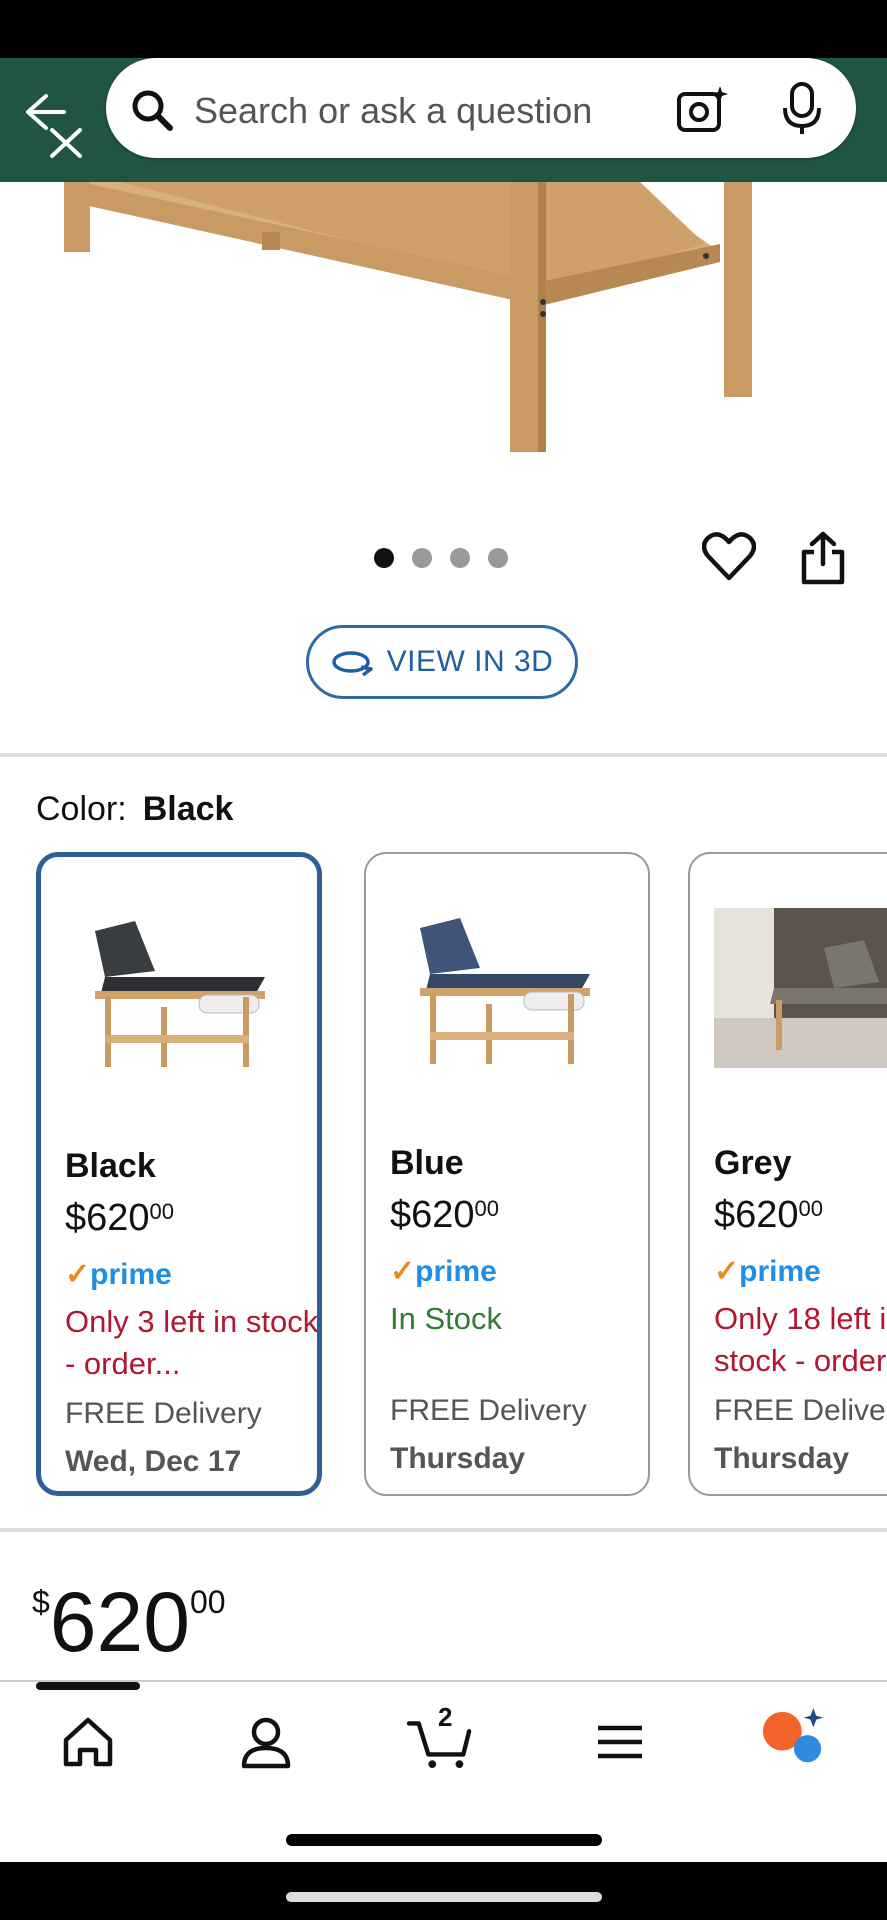  I want to click on active-tab-indicator, so click(88, 1686).